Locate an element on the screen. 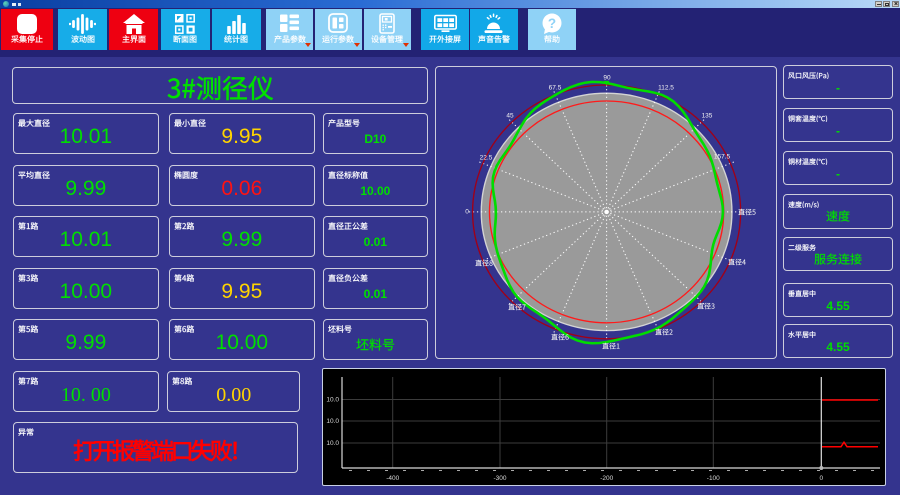 This screenshot has height=495, width=900. svg-text: -200 is located at coordinates (606, 478).